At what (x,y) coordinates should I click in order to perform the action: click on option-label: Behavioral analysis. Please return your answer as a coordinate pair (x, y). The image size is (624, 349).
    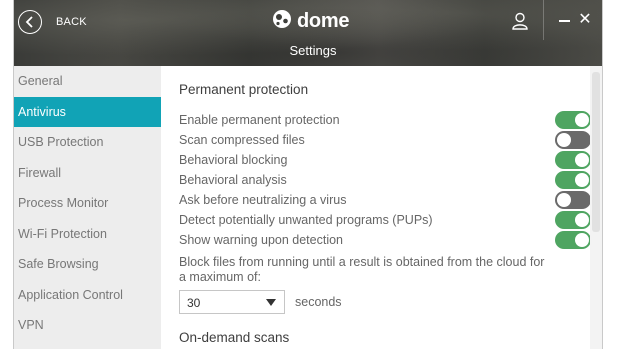
    Looking at the image, I should click on (233, 180).